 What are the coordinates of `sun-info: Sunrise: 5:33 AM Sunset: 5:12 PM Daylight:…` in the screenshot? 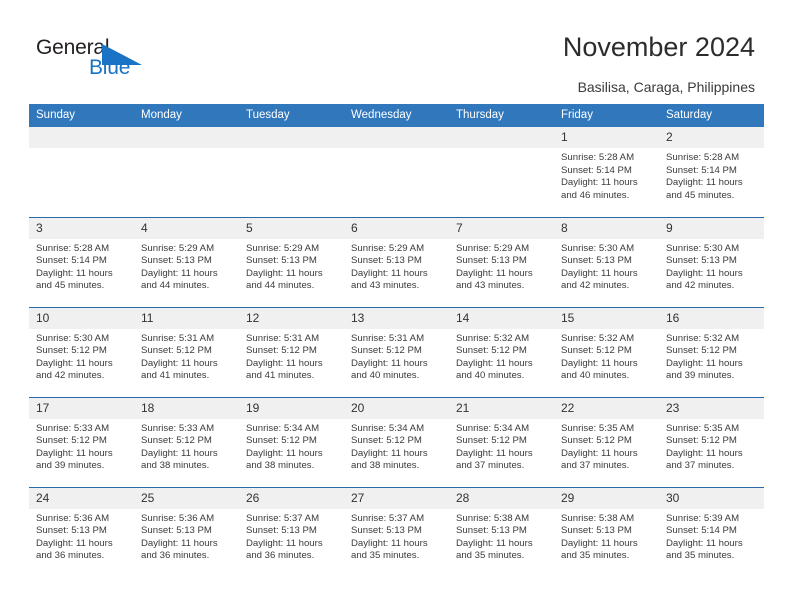 It's located at (186, 446).